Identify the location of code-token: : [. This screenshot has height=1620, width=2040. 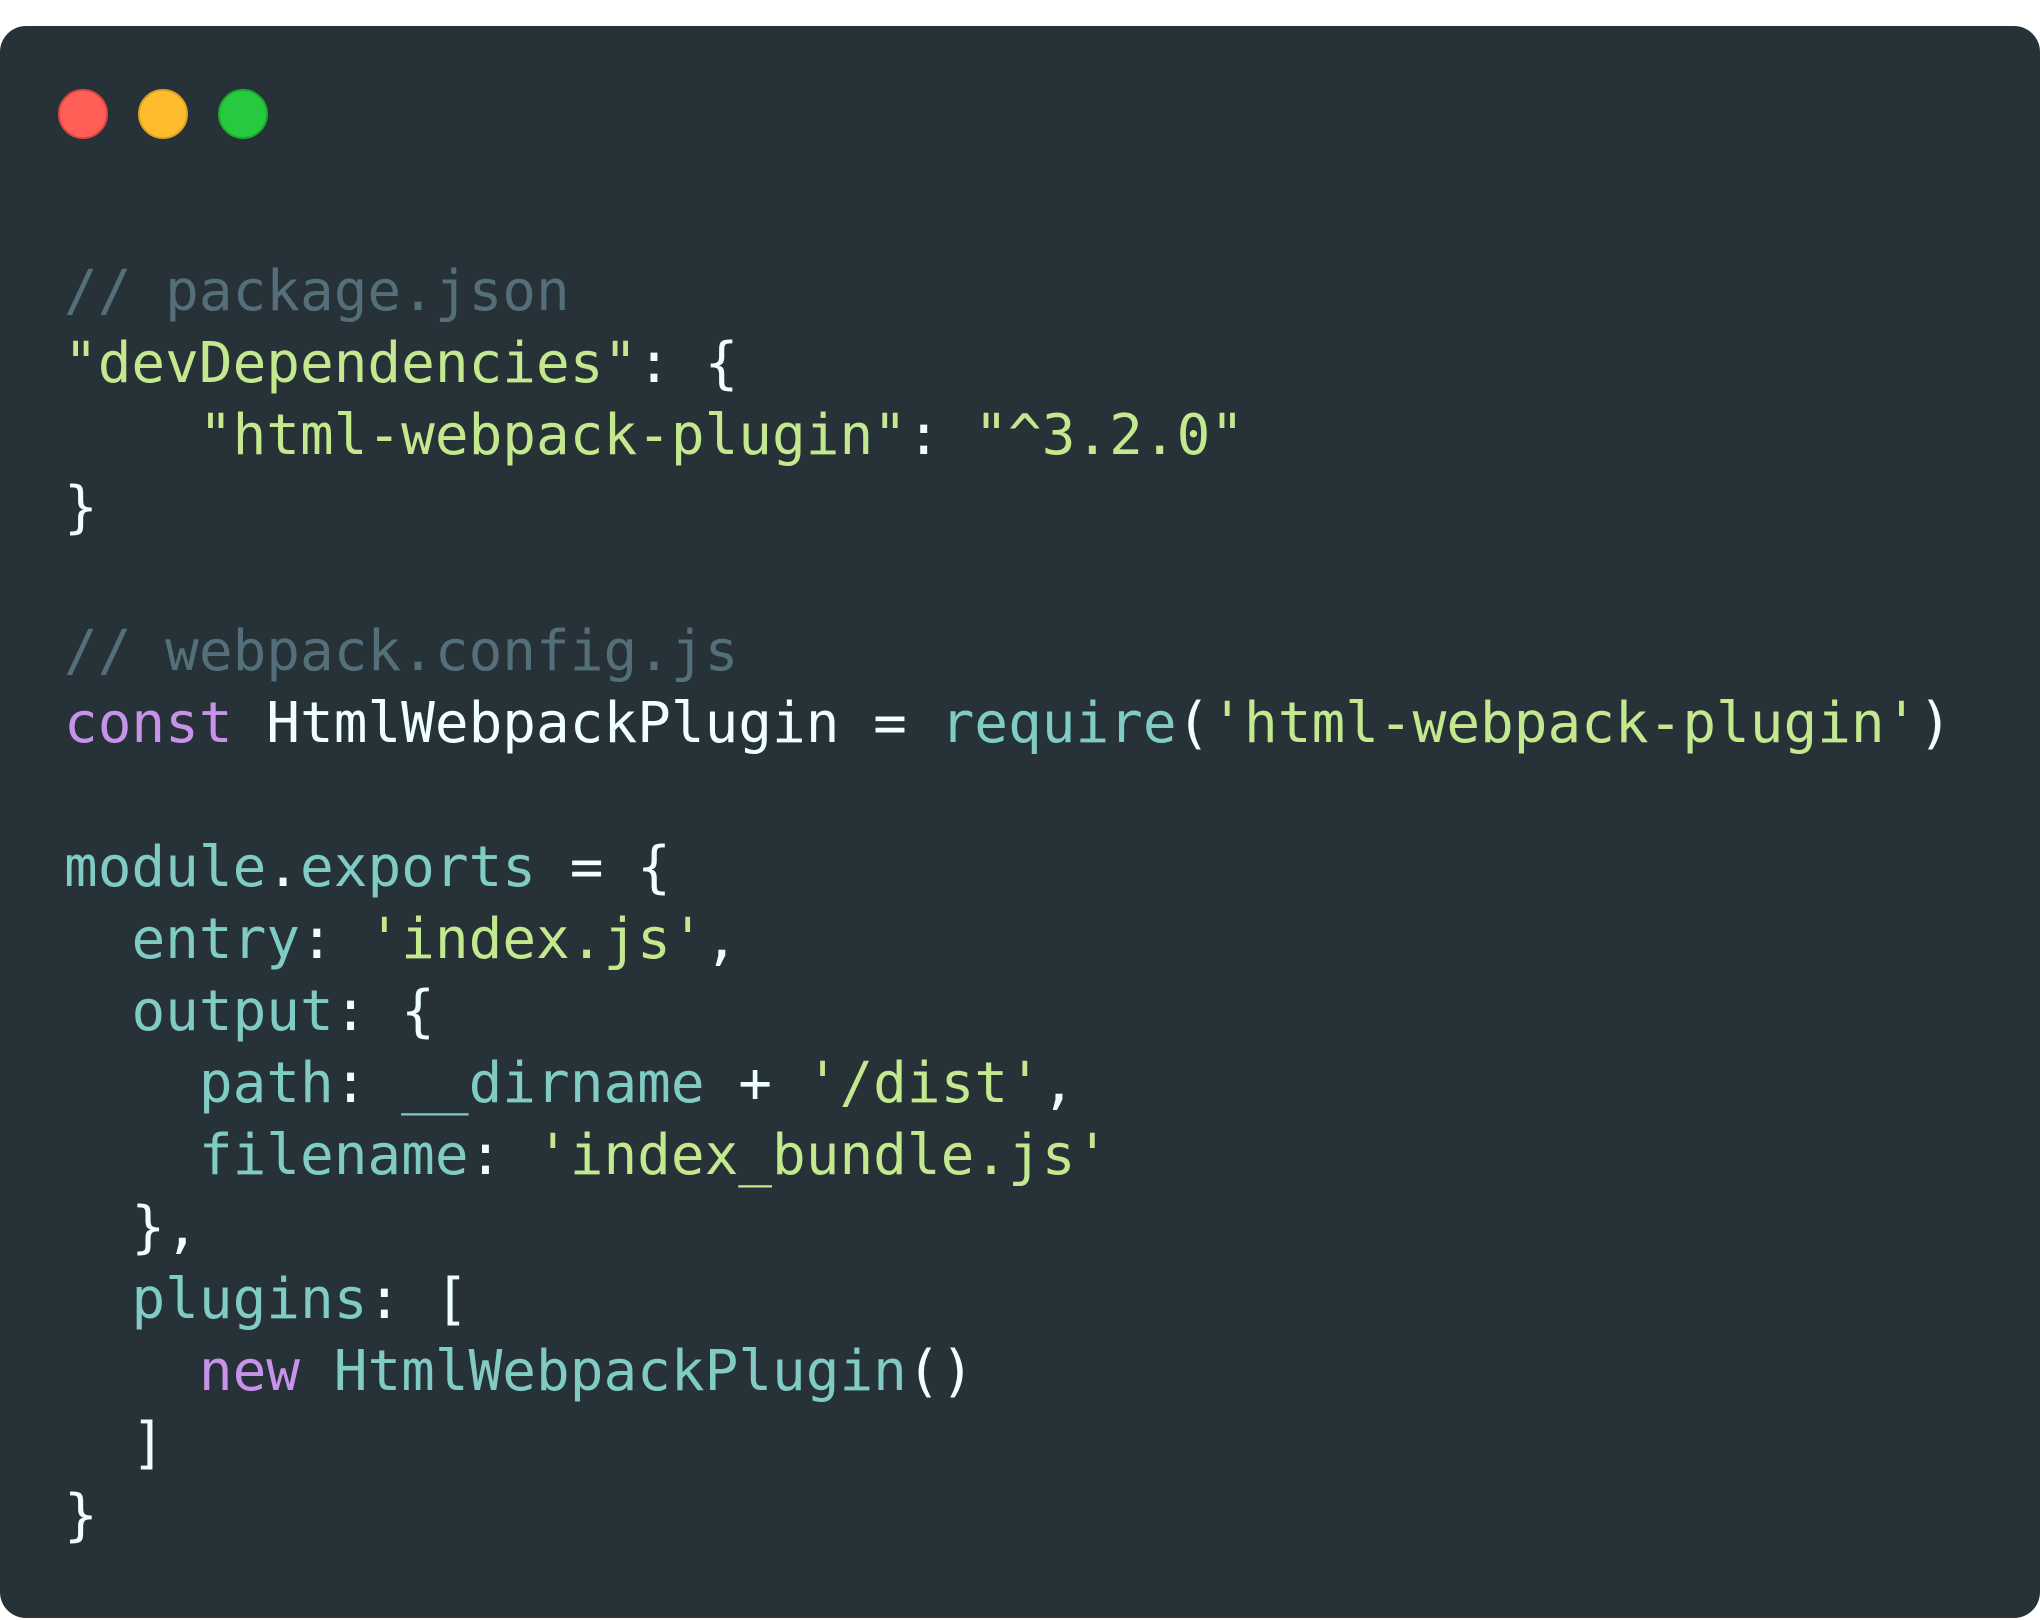
(418, 1299).